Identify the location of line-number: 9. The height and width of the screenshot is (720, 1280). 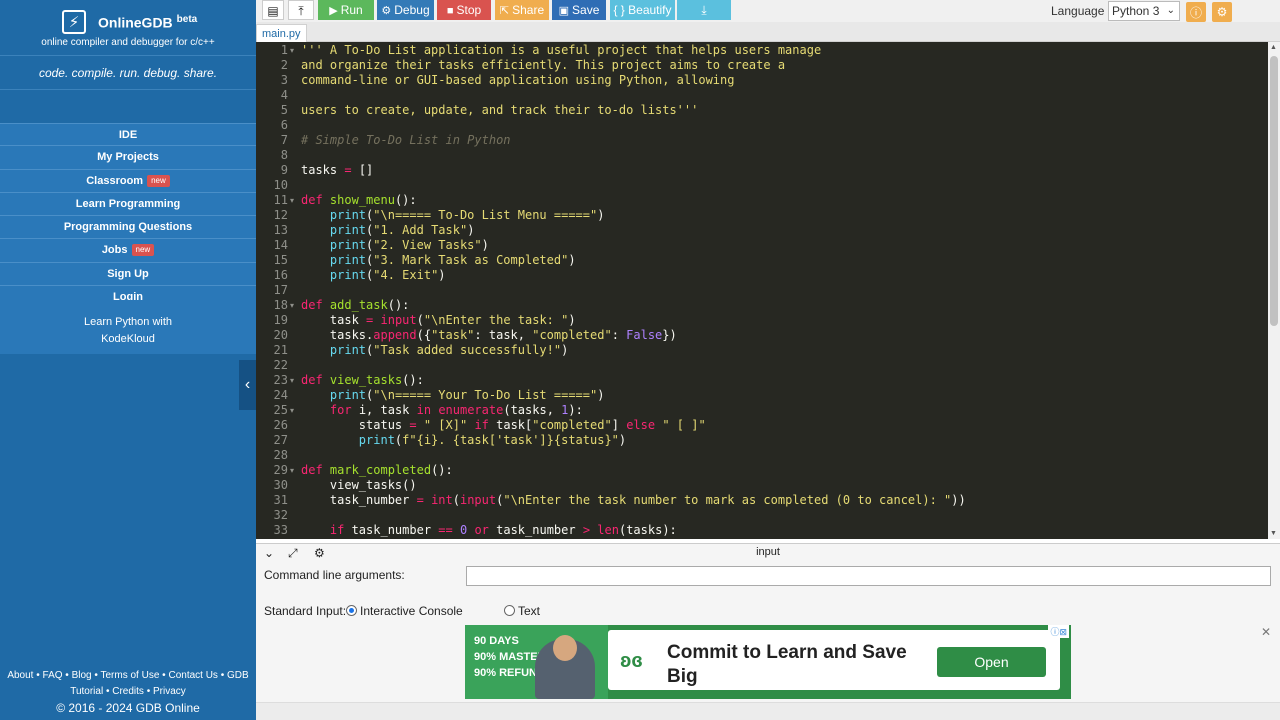
(284, 170).